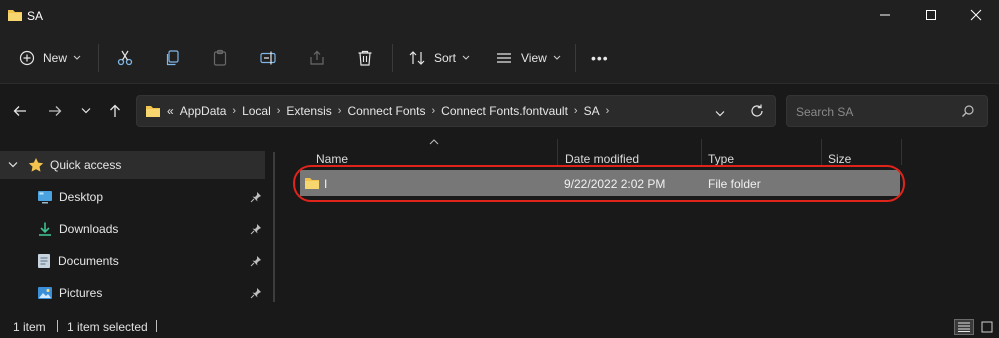 This screenshot has height=338, width=999. Describe the element at coordinates (115, 111) in the screenshot. I see `up-button` at that location.